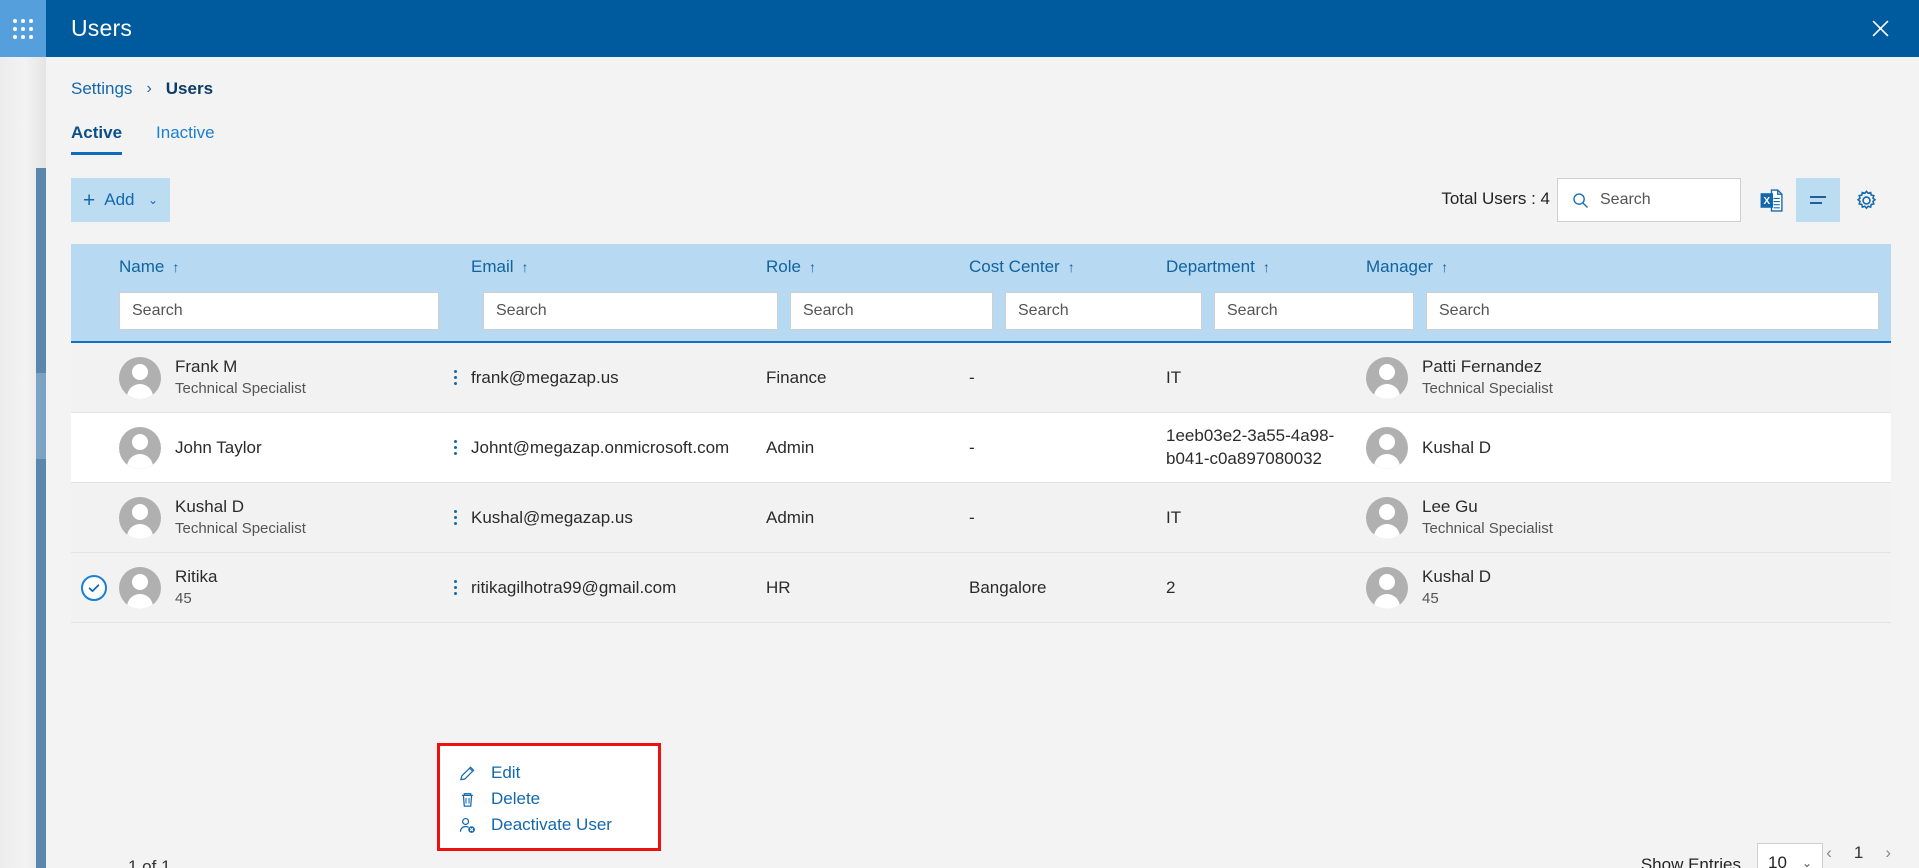  I want to click on export-excel-button: X, so click(1771, 200).